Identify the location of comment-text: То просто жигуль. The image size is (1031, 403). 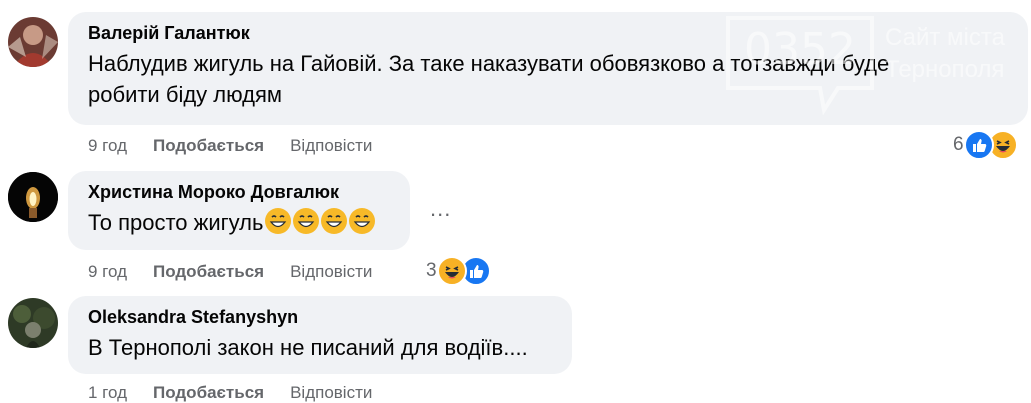
(249, 222).